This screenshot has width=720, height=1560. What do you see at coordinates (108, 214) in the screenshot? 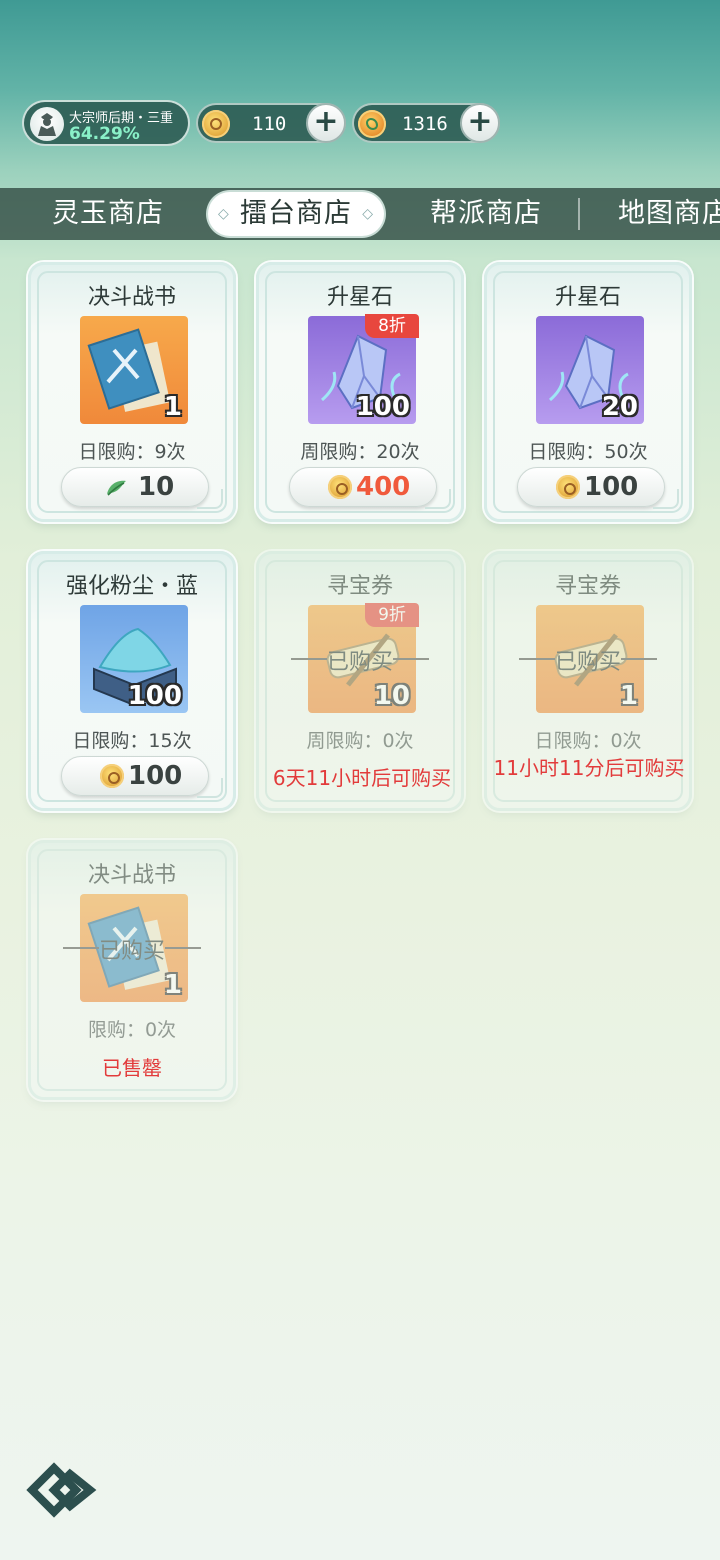
I see `tab-lingyu-shop: 灵玉商店` at bounding box center [108, 214].